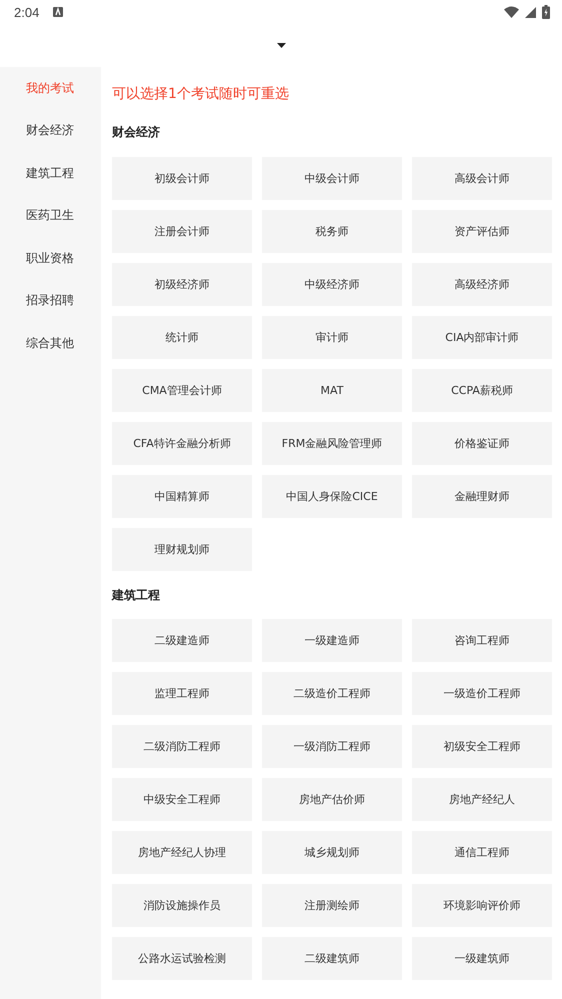 The height and width of the screenshot is (999, 562). I want to click on sidebar-item: 综合其他, so click(50, 343).